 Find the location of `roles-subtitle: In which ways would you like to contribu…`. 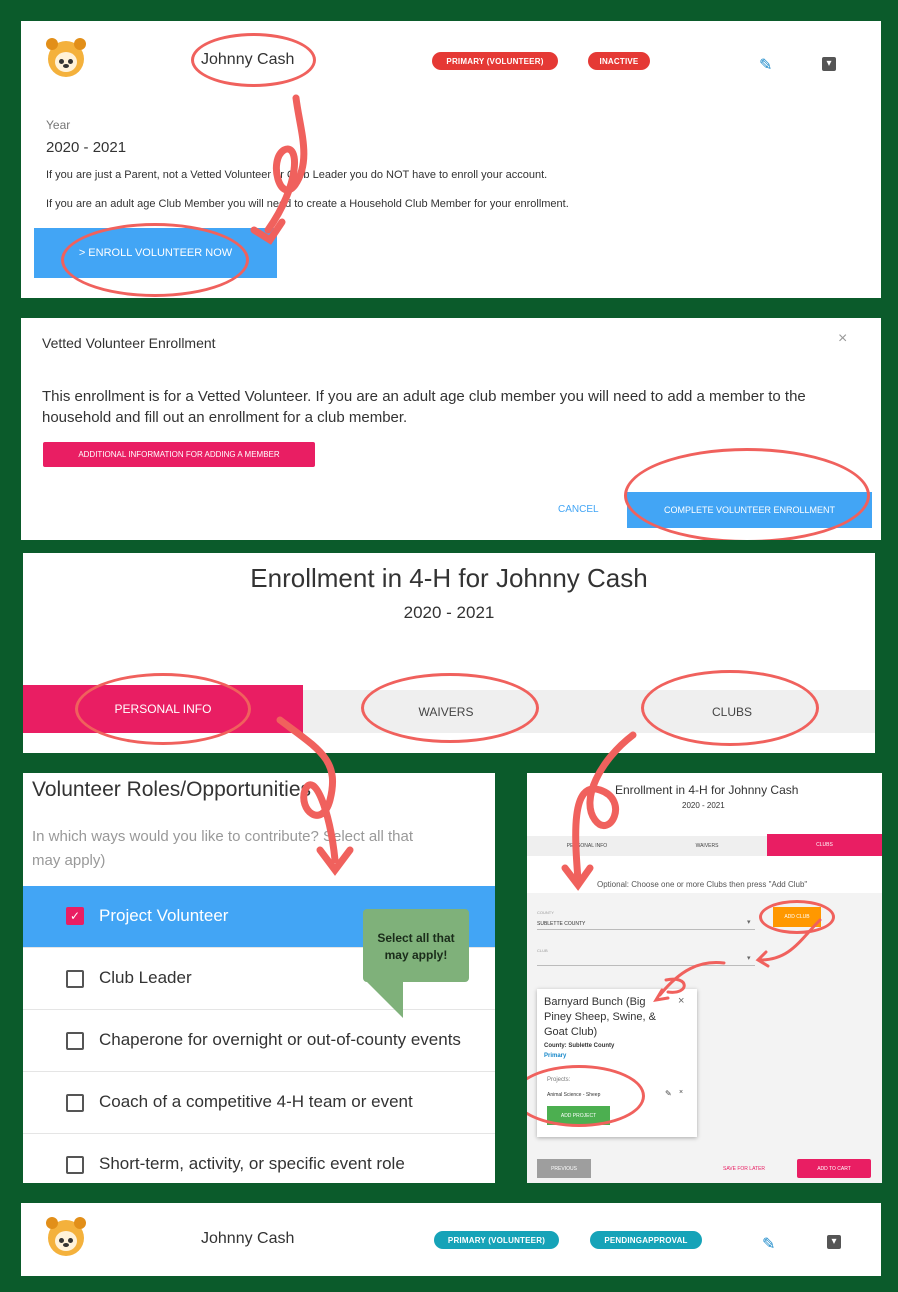

roles-subtitle: In which ways would you like to contribu… is located at coordinates (223, 848).